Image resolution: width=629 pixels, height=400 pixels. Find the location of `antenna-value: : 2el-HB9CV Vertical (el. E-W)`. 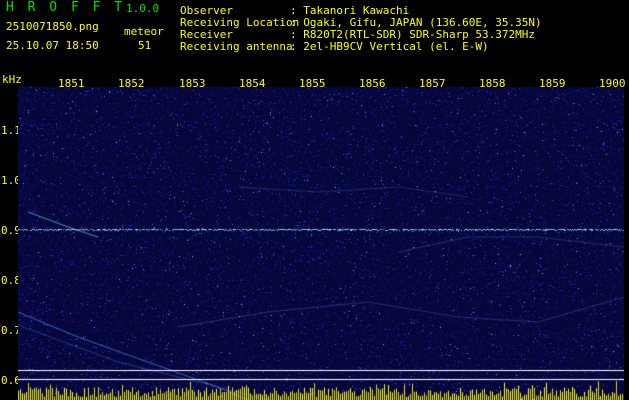

antenna-value: : 2el-HB9CV Vertical (el. E-W) is located at coordinates (389, 46).